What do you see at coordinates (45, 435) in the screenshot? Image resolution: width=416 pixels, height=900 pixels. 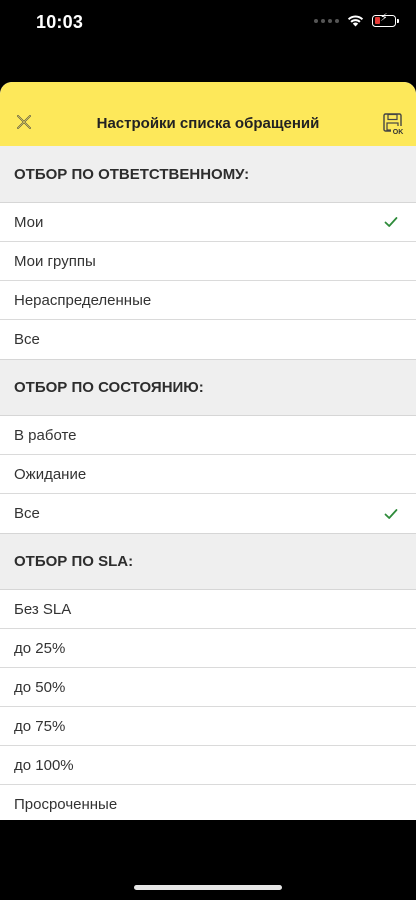 I see `option-label: В работе` at bounding box center [45, 435].